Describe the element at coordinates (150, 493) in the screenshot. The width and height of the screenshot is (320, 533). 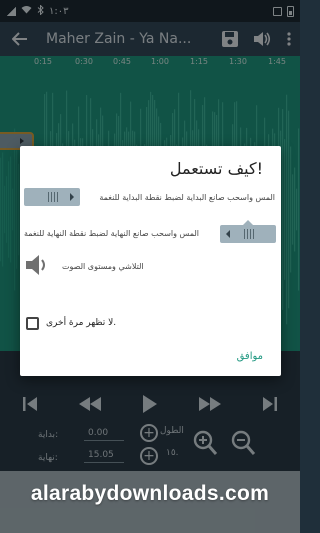
I see `watermark-text: alarabydownloads.com` at that location.